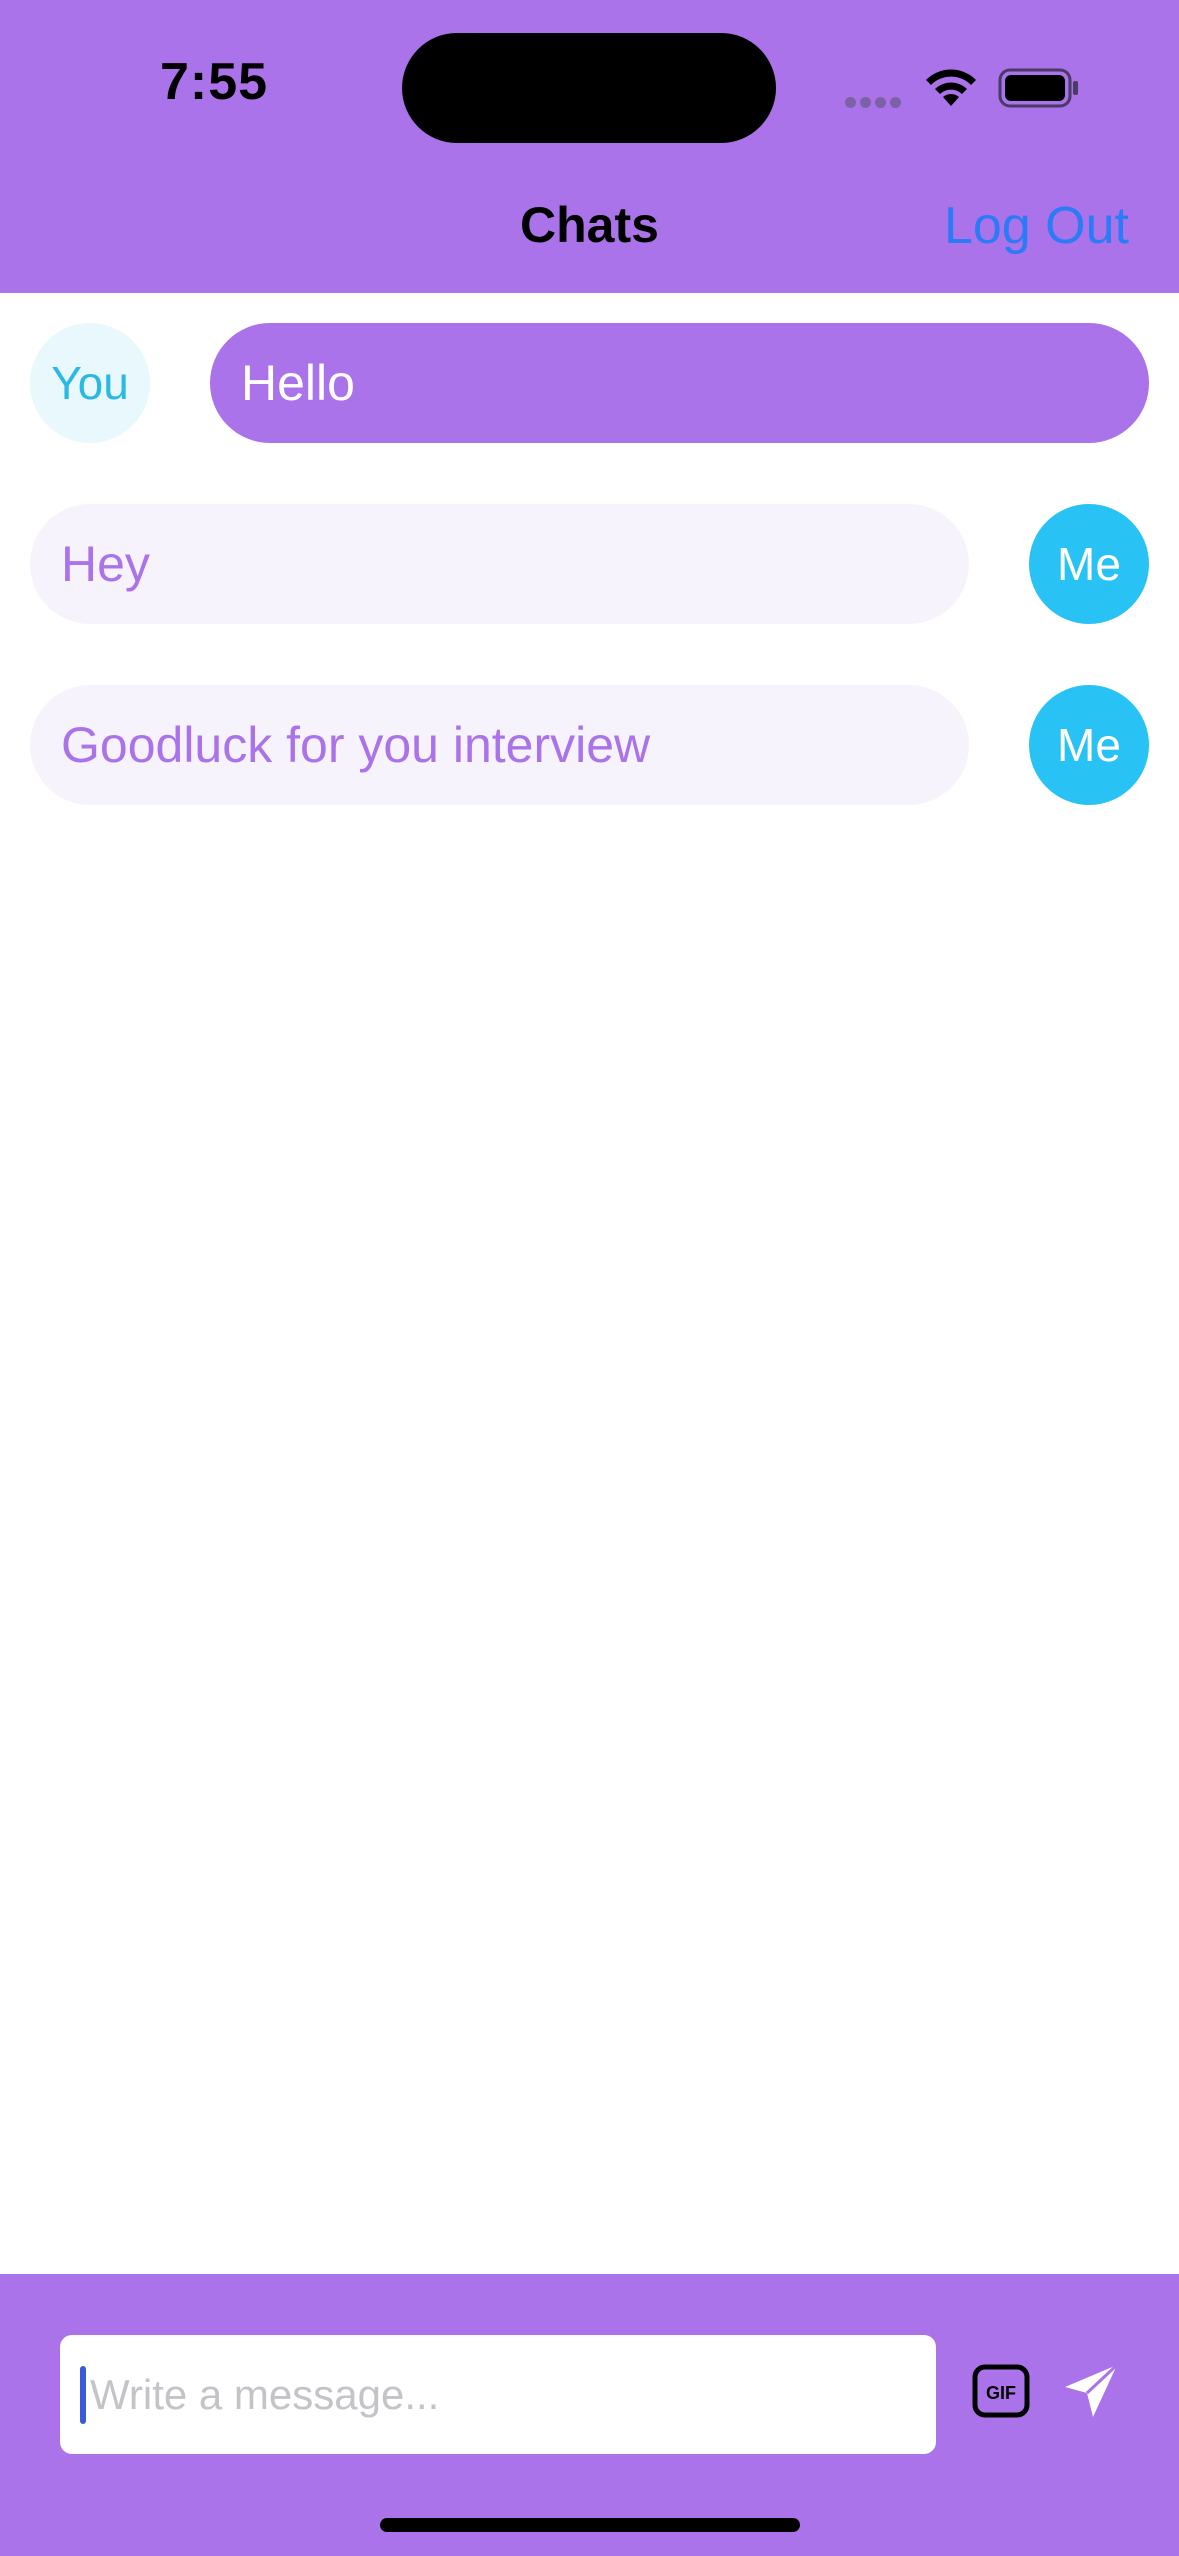 The height and width of the screenshot is (2556, 1179). Describe the element at coordinates (679, 383) in the screenshot. I see `message-bubble-incoming: Hello` at that location.